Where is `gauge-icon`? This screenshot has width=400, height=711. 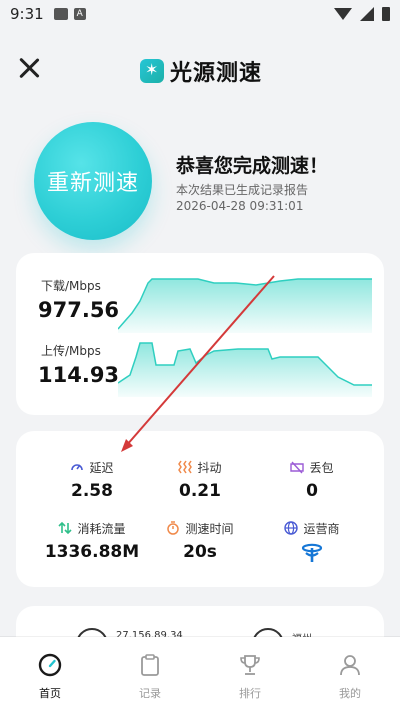 gauge-icon is located at coordinates (77, 467).